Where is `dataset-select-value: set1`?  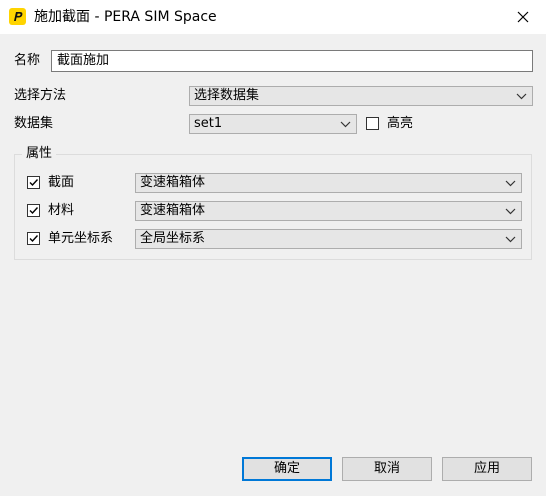
dataset-select-value: set1 is located at coordinates (208, 123).